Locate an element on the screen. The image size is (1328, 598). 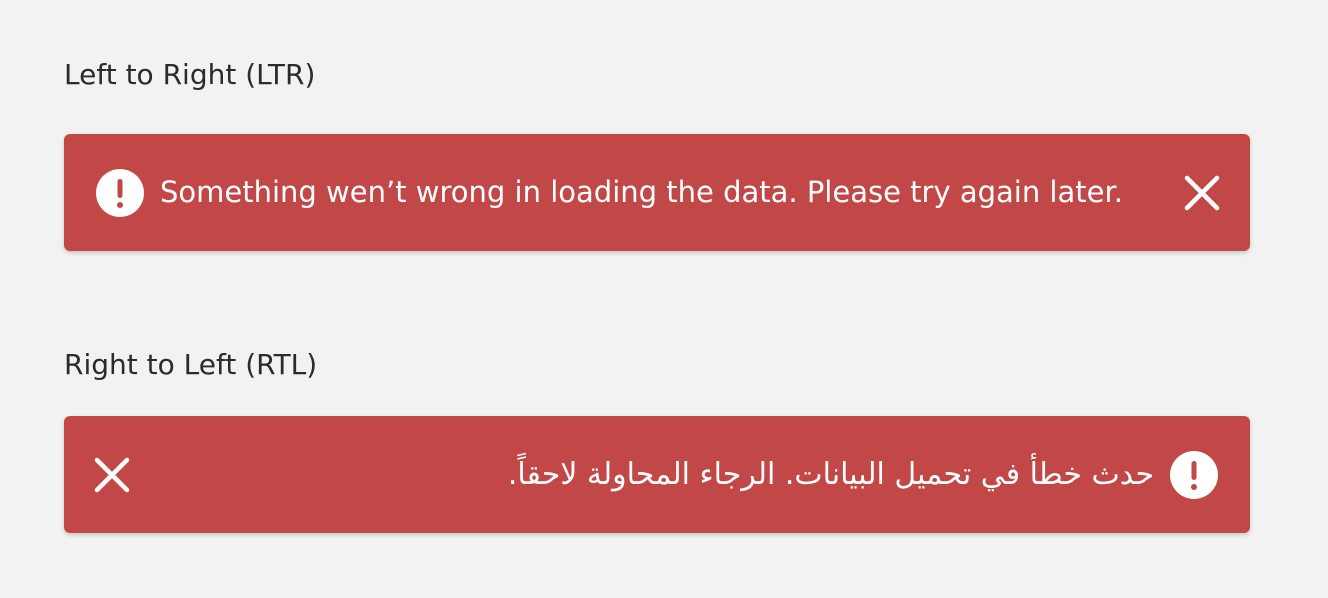
rtl-section-title: Right to Left (RTL) is located at coordinates (191, 364).